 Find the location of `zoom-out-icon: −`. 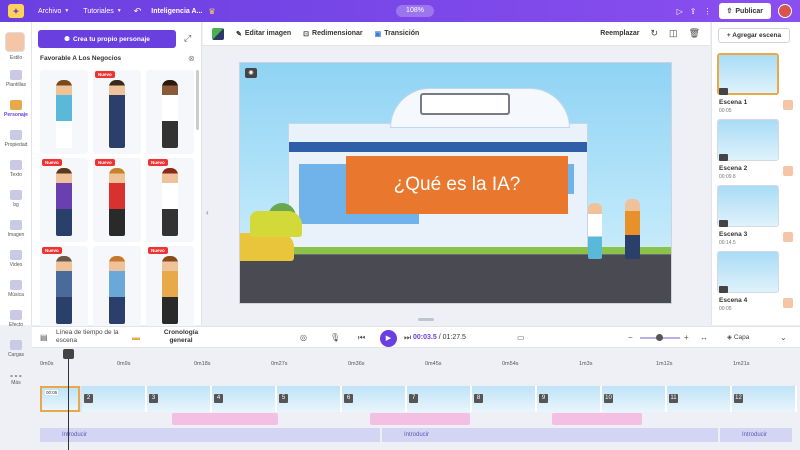

zoom-out-icon: − is located at coordinates (630, 337).